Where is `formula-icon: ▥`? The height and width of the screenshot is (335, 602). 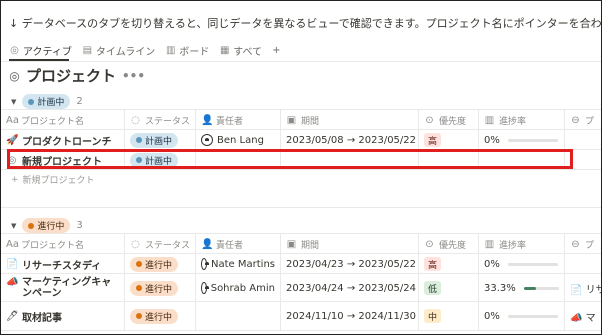 formula-icon: ▥ is located at coordinates (489, 120).